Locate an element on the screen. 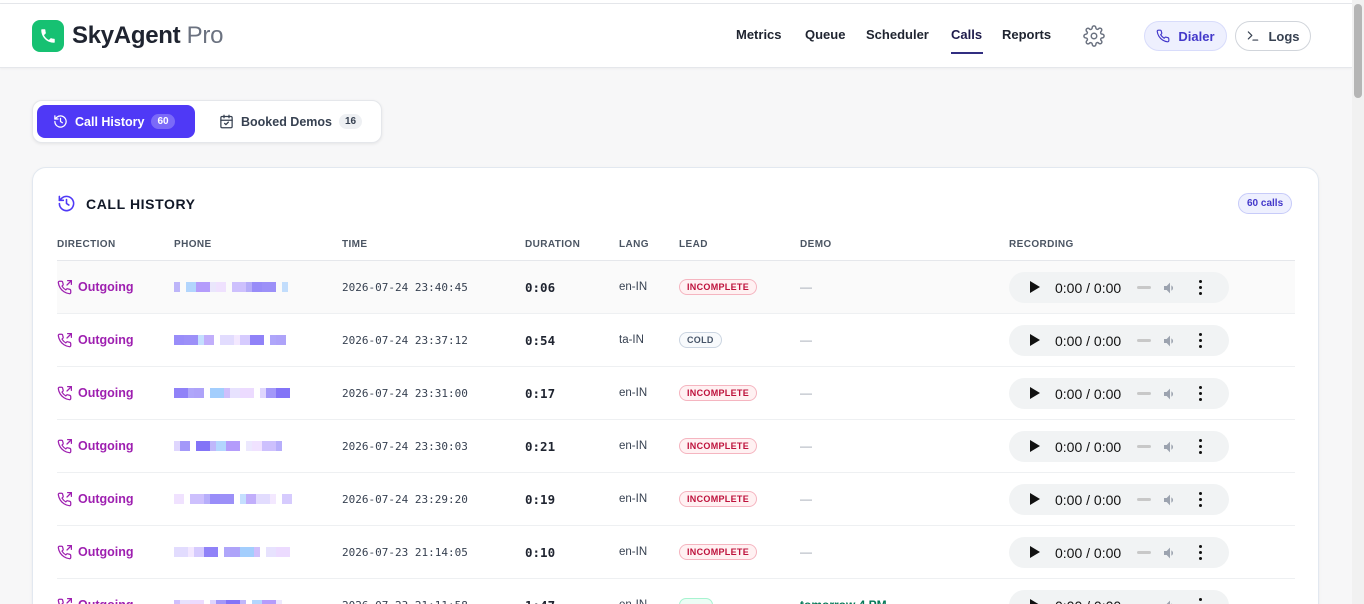 The width and height of the screenshot is (1364, 604). tab-booked-demos: Booked Demos 16 is located at coordinates (291, 121).